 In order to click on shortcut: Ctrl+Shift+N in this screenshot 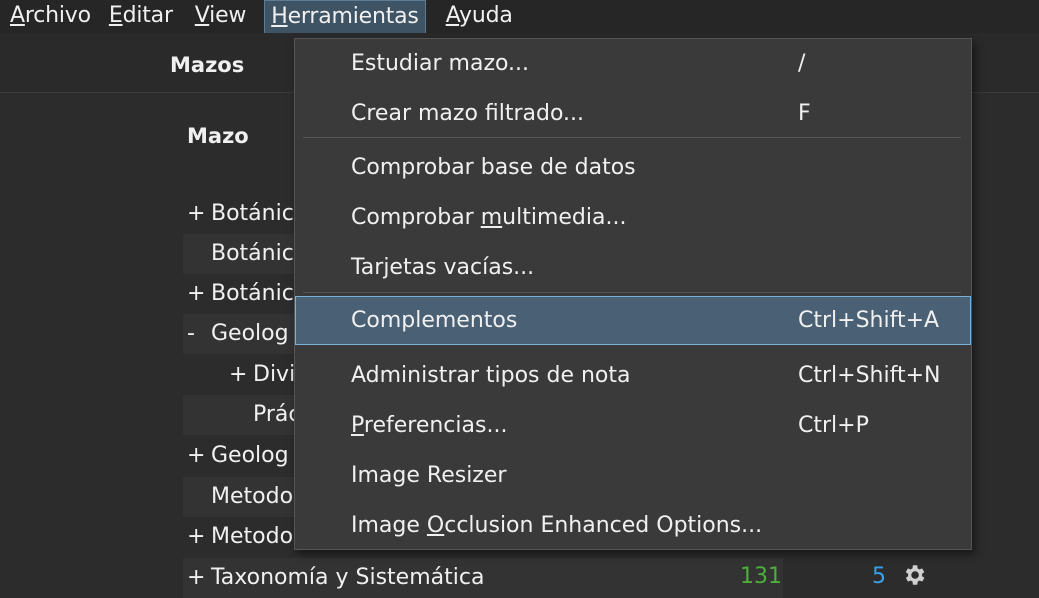, I will do `click(869, 375)`.